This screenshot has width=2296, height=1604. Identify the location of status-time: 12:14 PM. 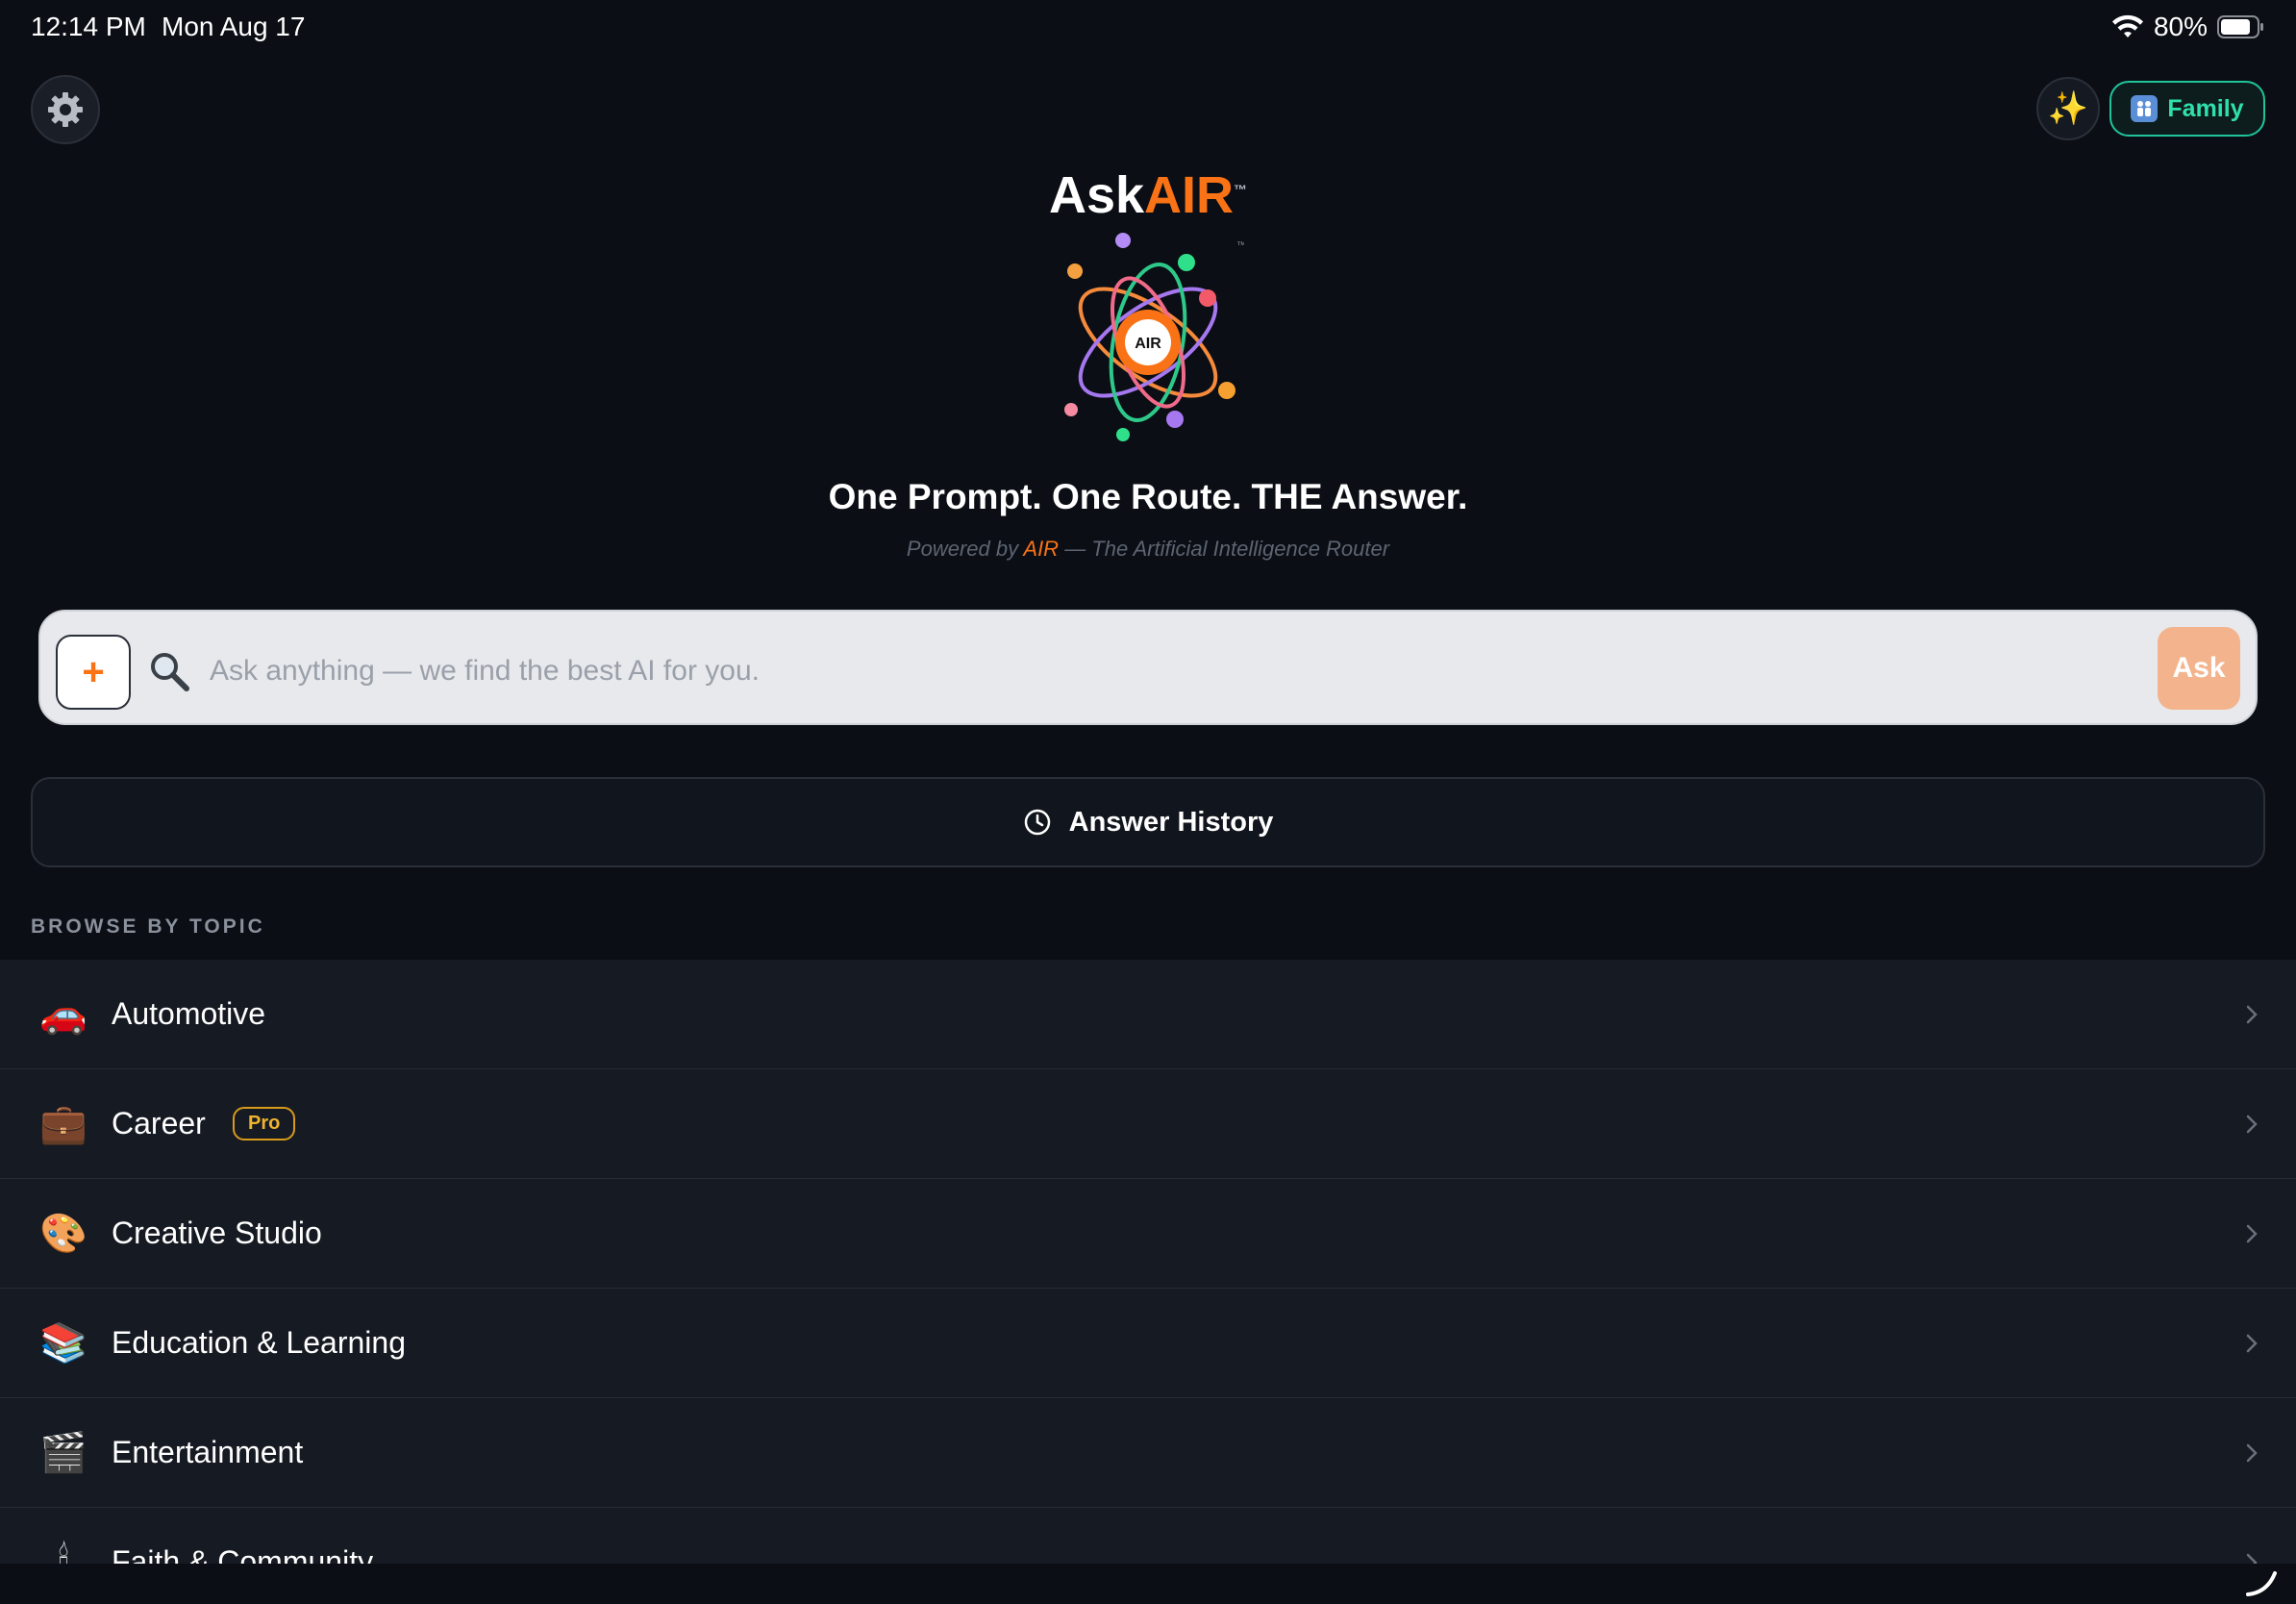
(88, 26).